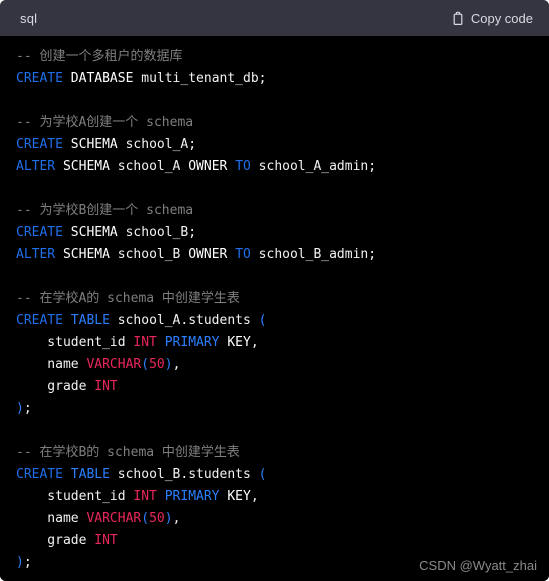 Image resolution: width=549 pixels, height=581 pixels. I want to click on code-token: school_B.students, so click(184, 474).